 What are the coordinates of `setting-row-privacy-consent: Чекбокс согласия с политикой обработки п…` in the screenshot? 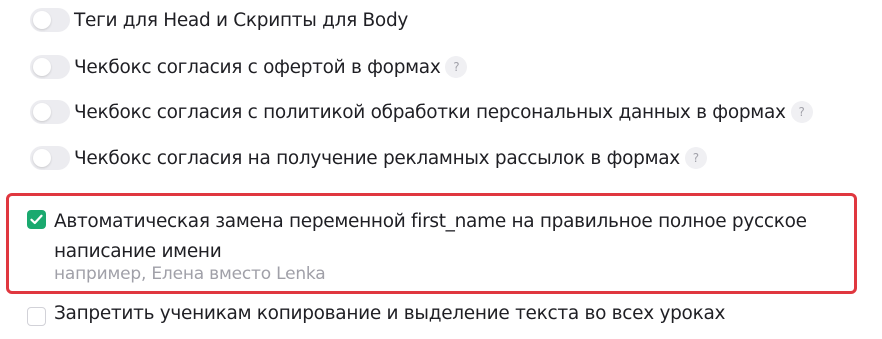 It's located at (421, 112).